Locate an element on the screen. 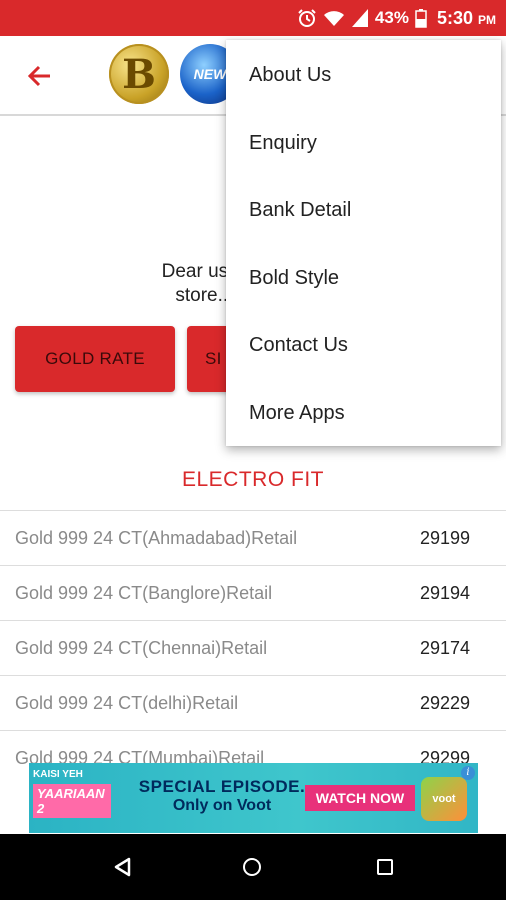  ad-info-icon: i is located at coordinates (468, 773).